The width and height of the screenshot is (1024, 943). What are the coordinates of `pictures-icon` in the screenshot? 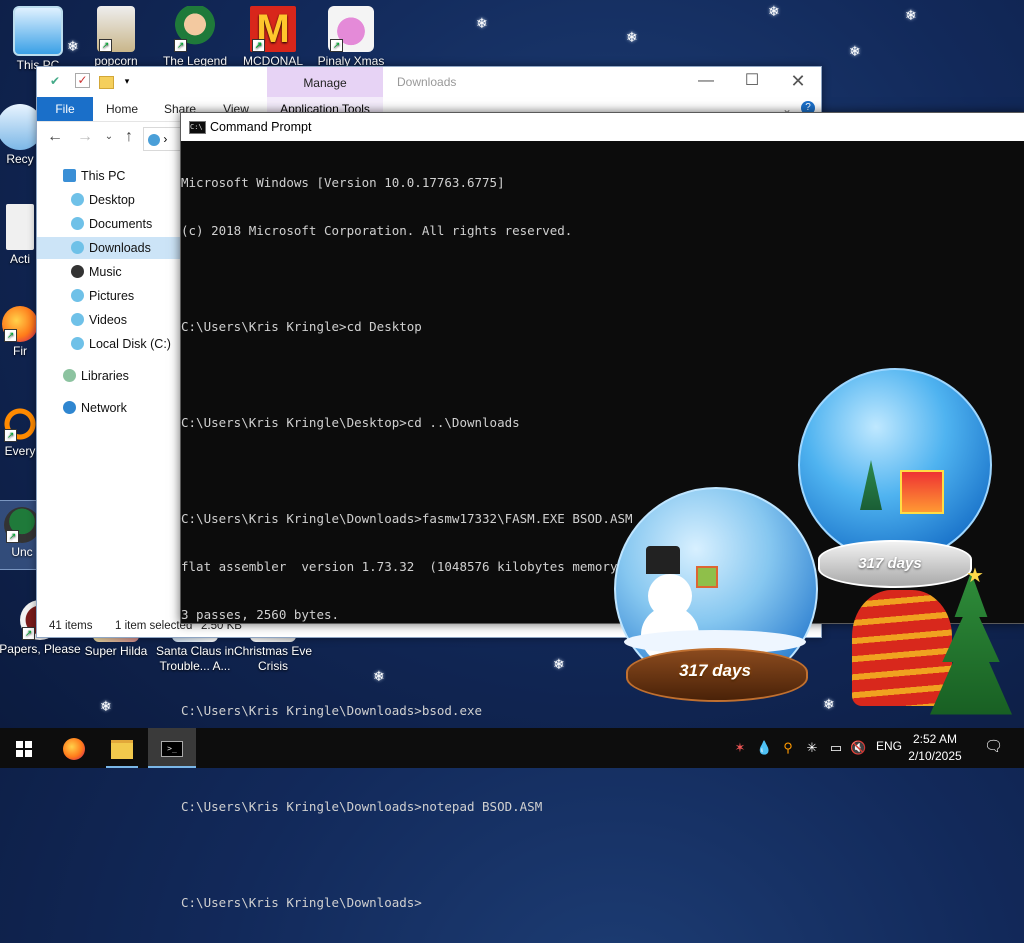 It's located at (77, 295).